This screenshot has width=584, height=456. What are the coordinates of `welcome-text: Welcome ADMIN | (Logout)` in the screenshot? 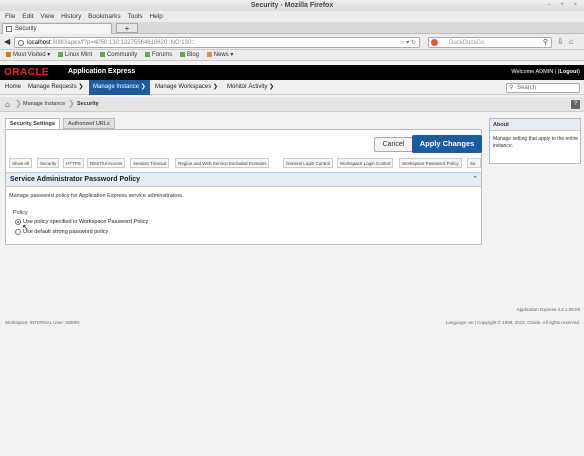 It's located at (545, 72).